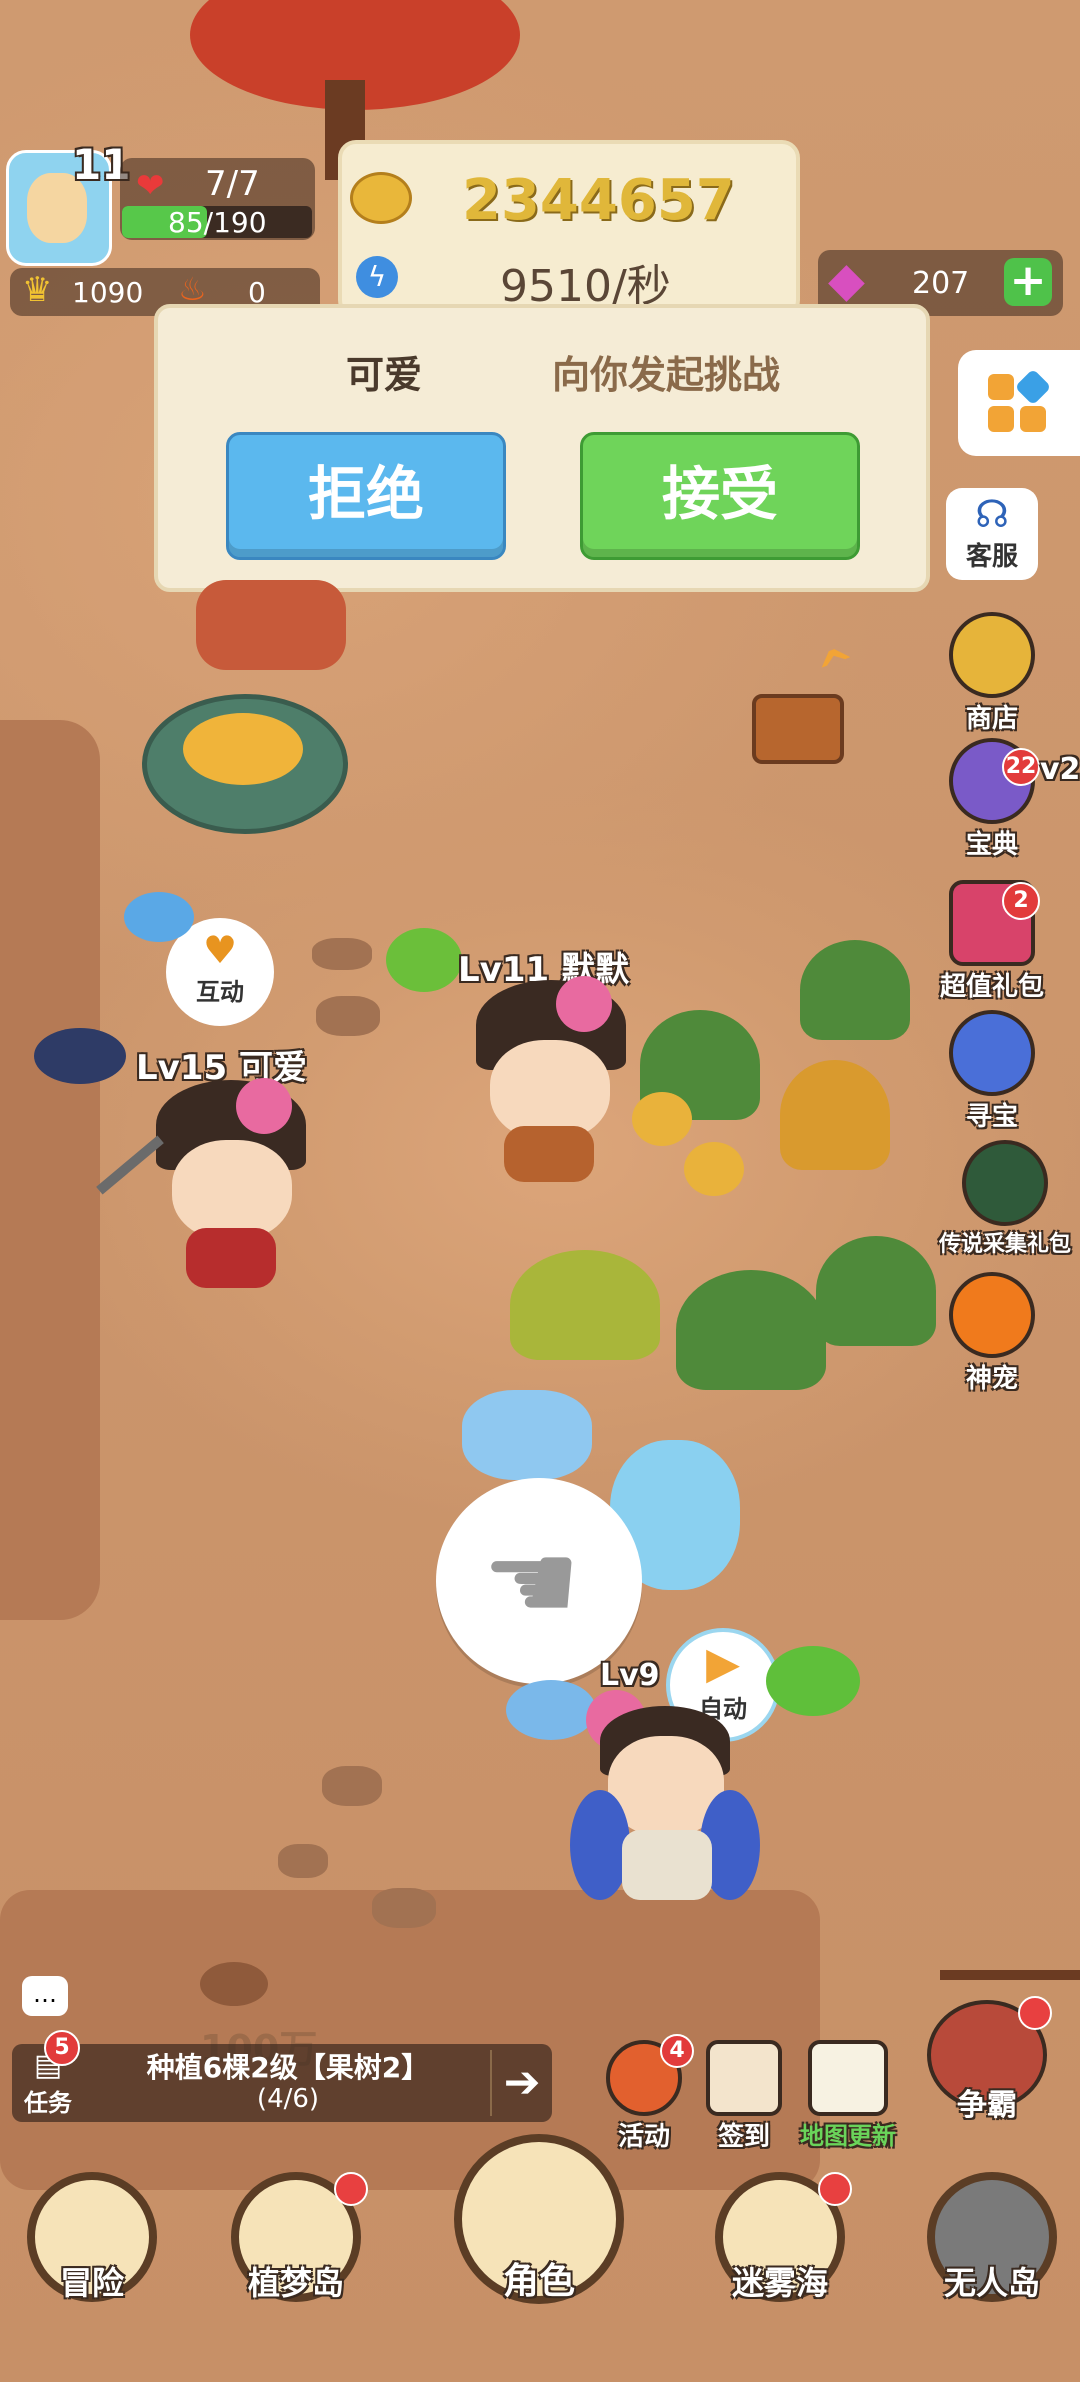 The height and width of the screenshot is (2382, 1080). Describe the element at coordinates (551, 1710) in the screenshot. I see `water-blob-pet` at that location.